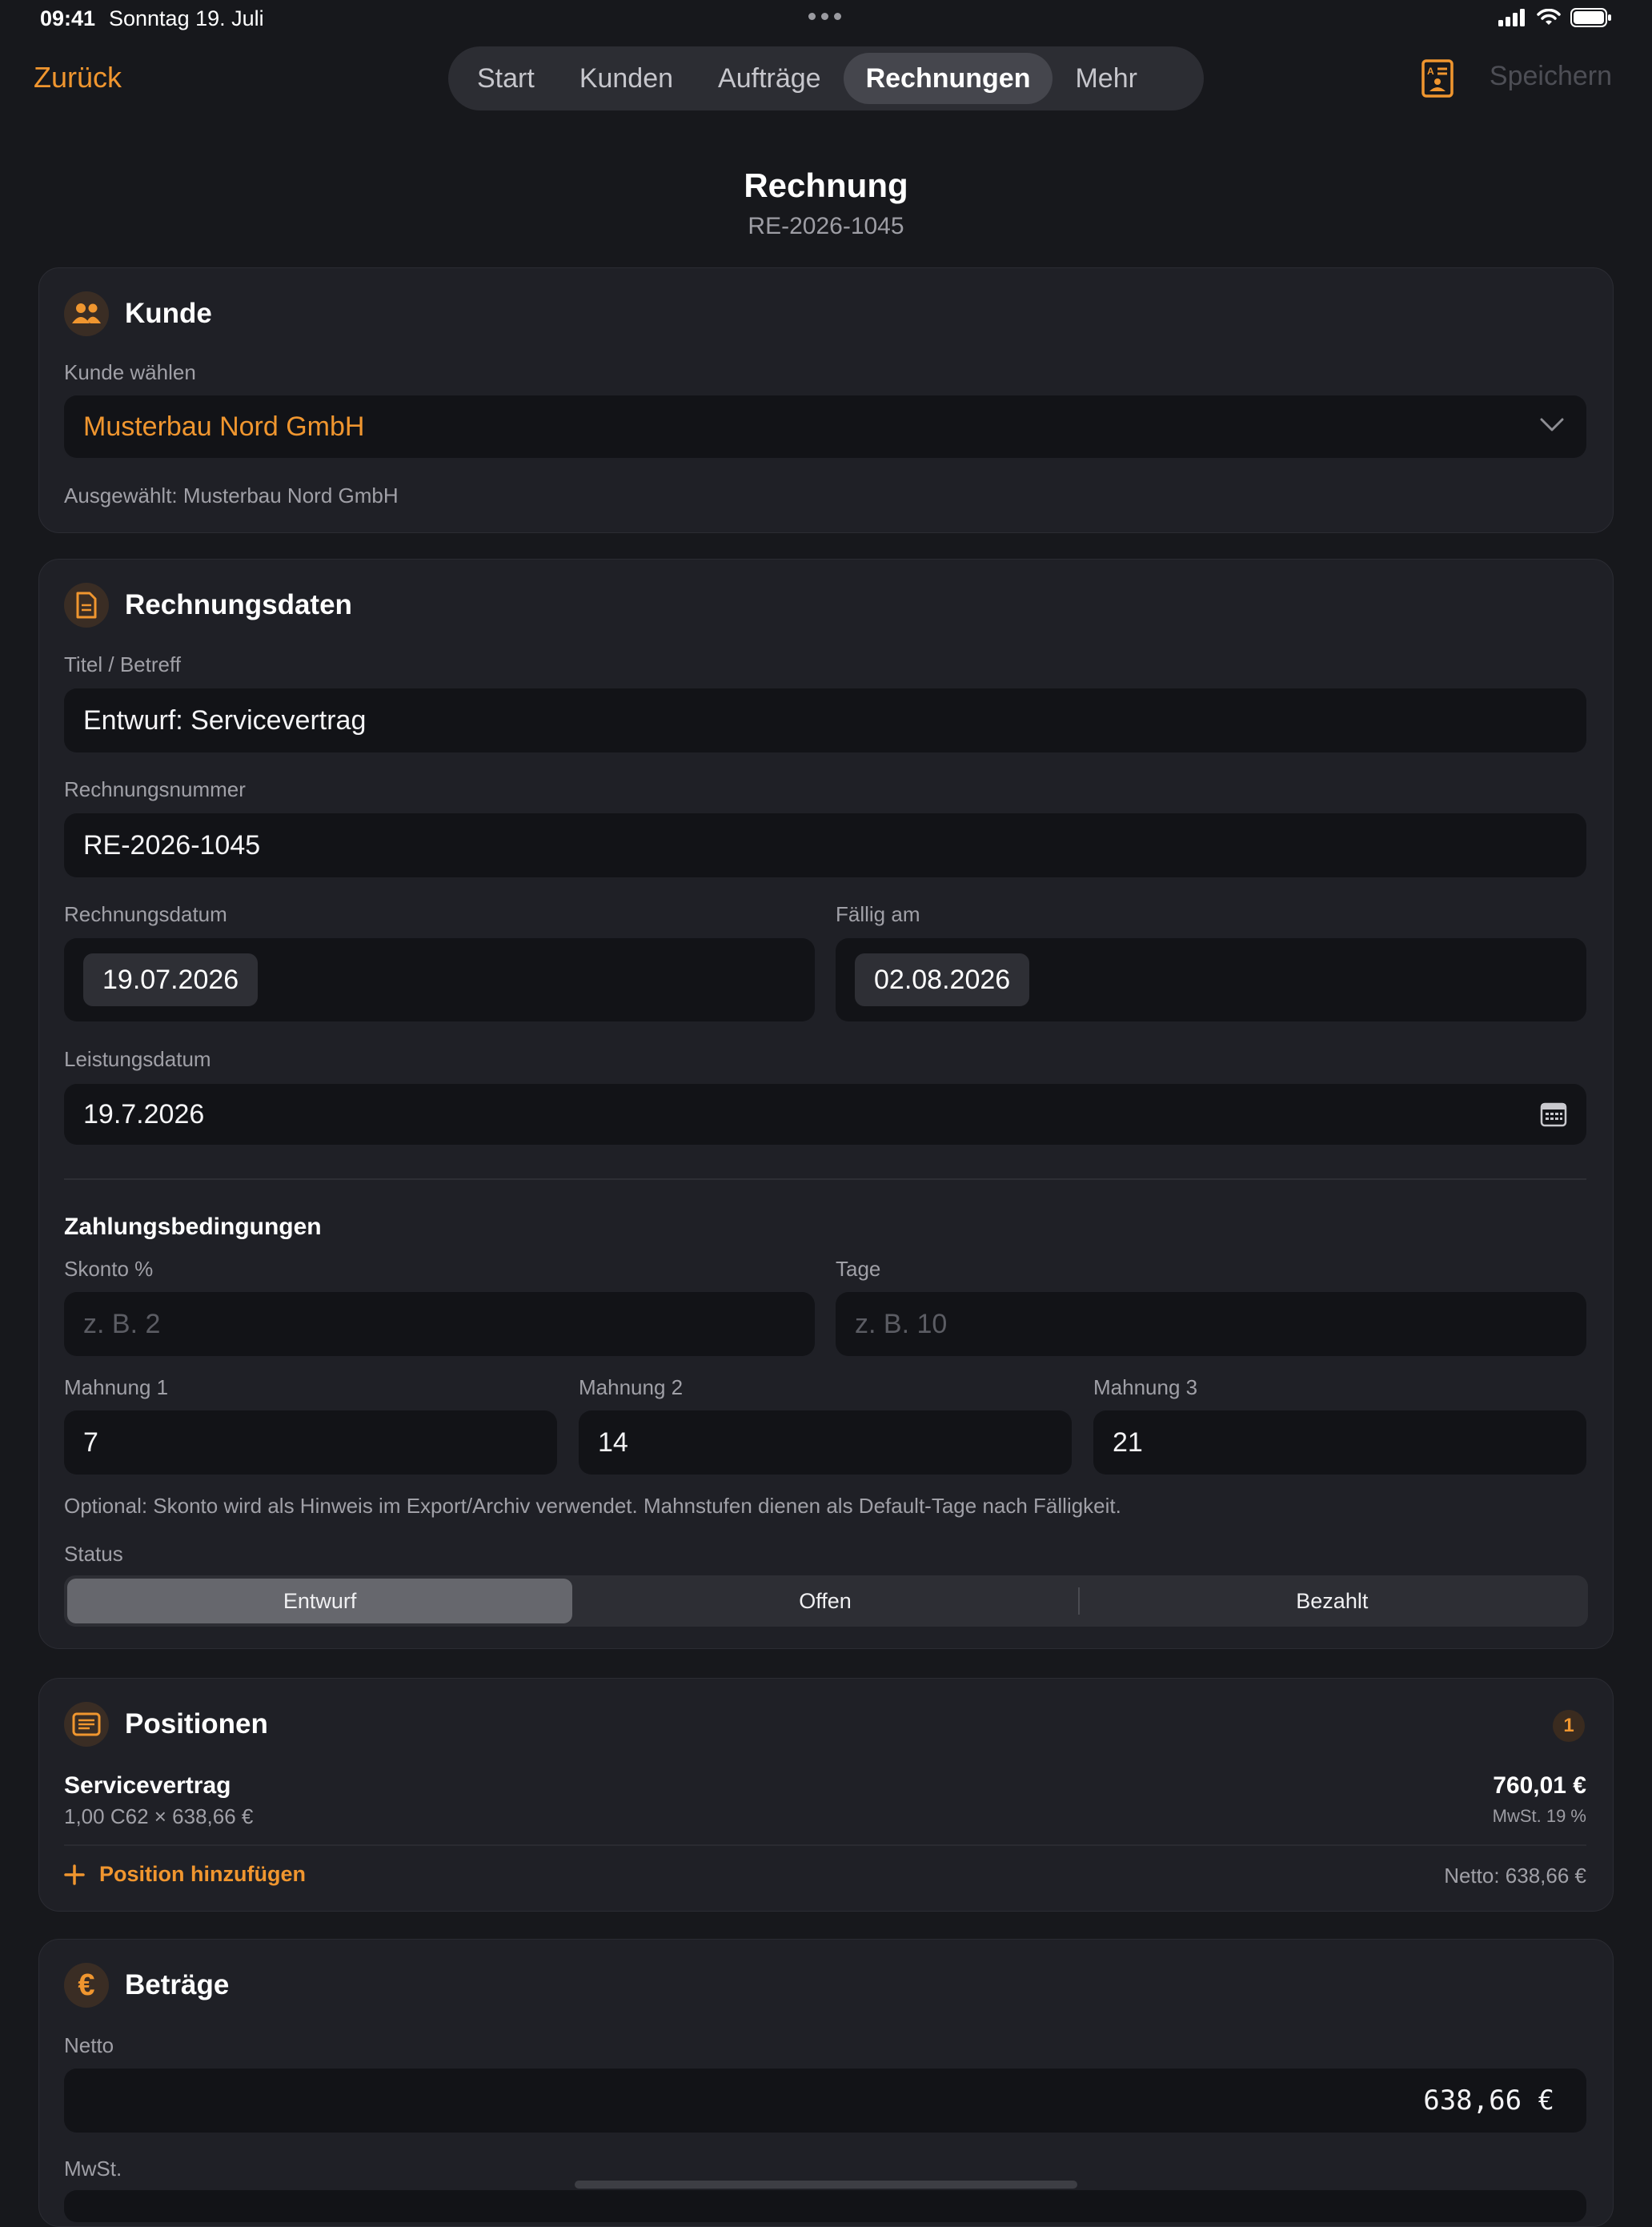 This screenshot has width=1652, height=2227. I want to click on add-position-button: Position hinzufügen, so click(185, 1874).